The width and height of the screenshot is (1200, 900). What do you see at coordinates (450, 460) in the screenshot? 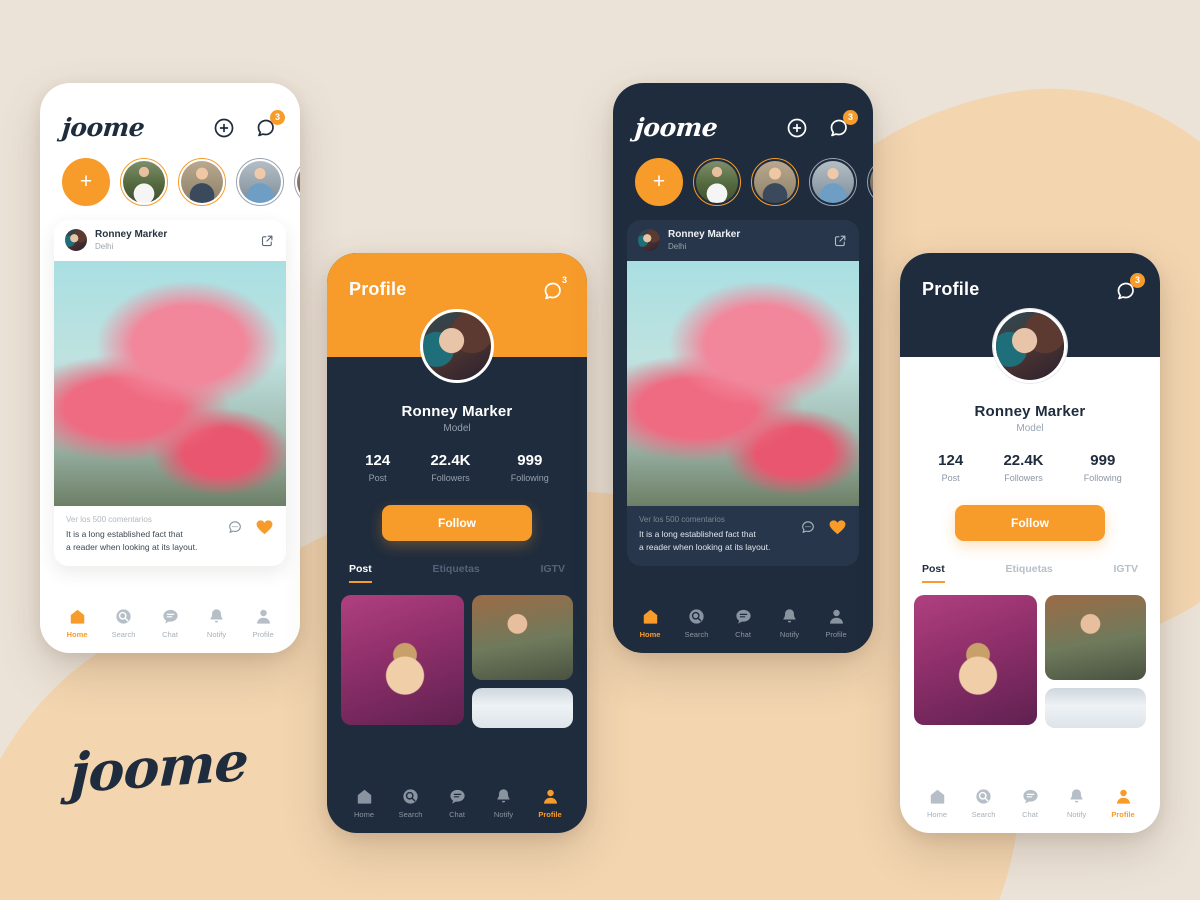
I see `stat-value: 22.4K` at bounding box center [450, 460].